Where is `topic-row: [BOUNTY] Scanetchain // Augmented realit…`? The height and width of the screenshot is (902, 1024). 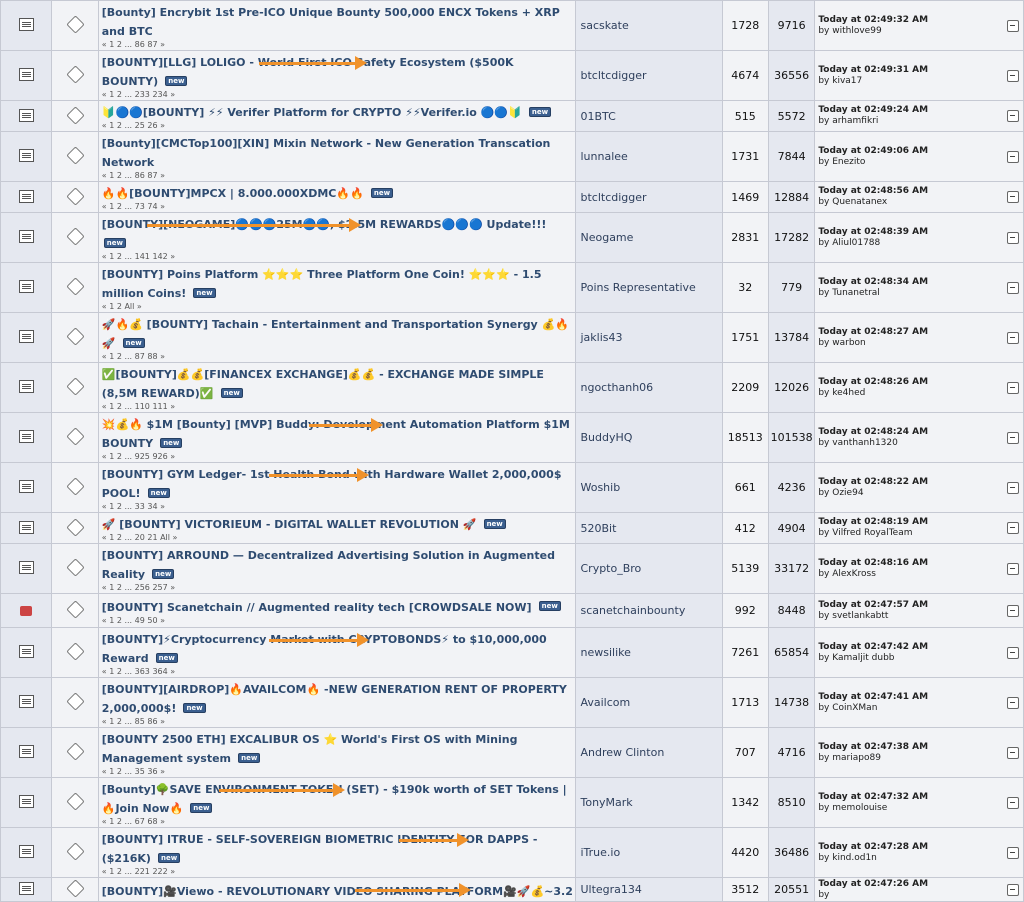
topic-row: [BOUNTY] Scanetchain // Augmented realit… is located at coordinates (512, 610).